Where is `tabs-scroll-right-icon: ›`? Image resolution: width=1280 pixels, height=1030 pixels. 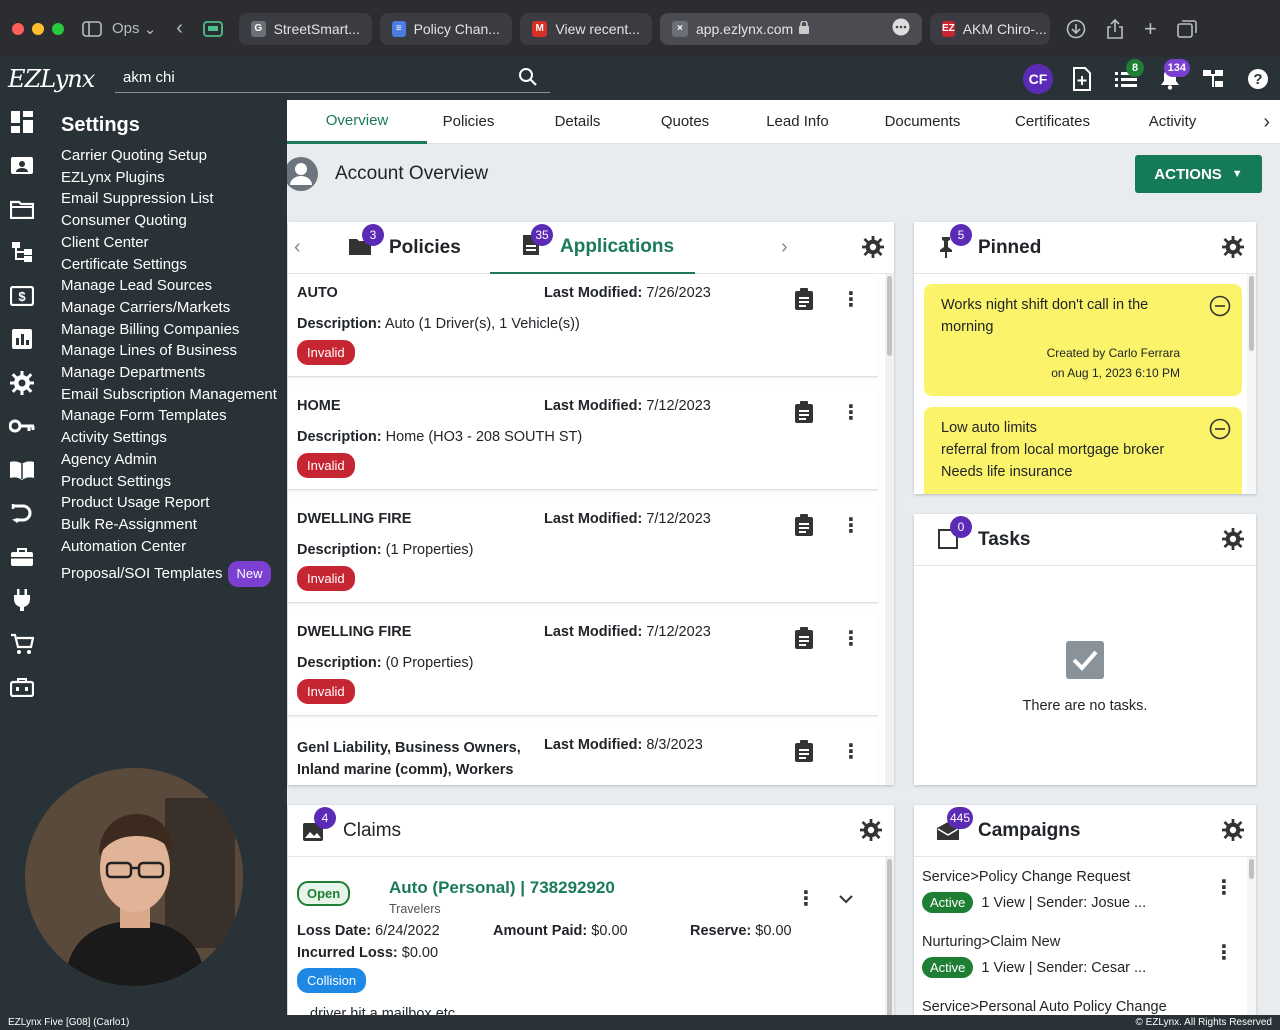
tabs-scroll-right-icon: › is located at coordinates (1266, 122).